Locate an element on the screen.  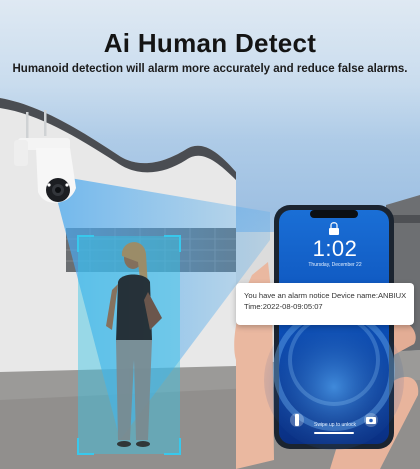
lockscreen-date: Thursday, December 22 is located at coordinates (335, 265).